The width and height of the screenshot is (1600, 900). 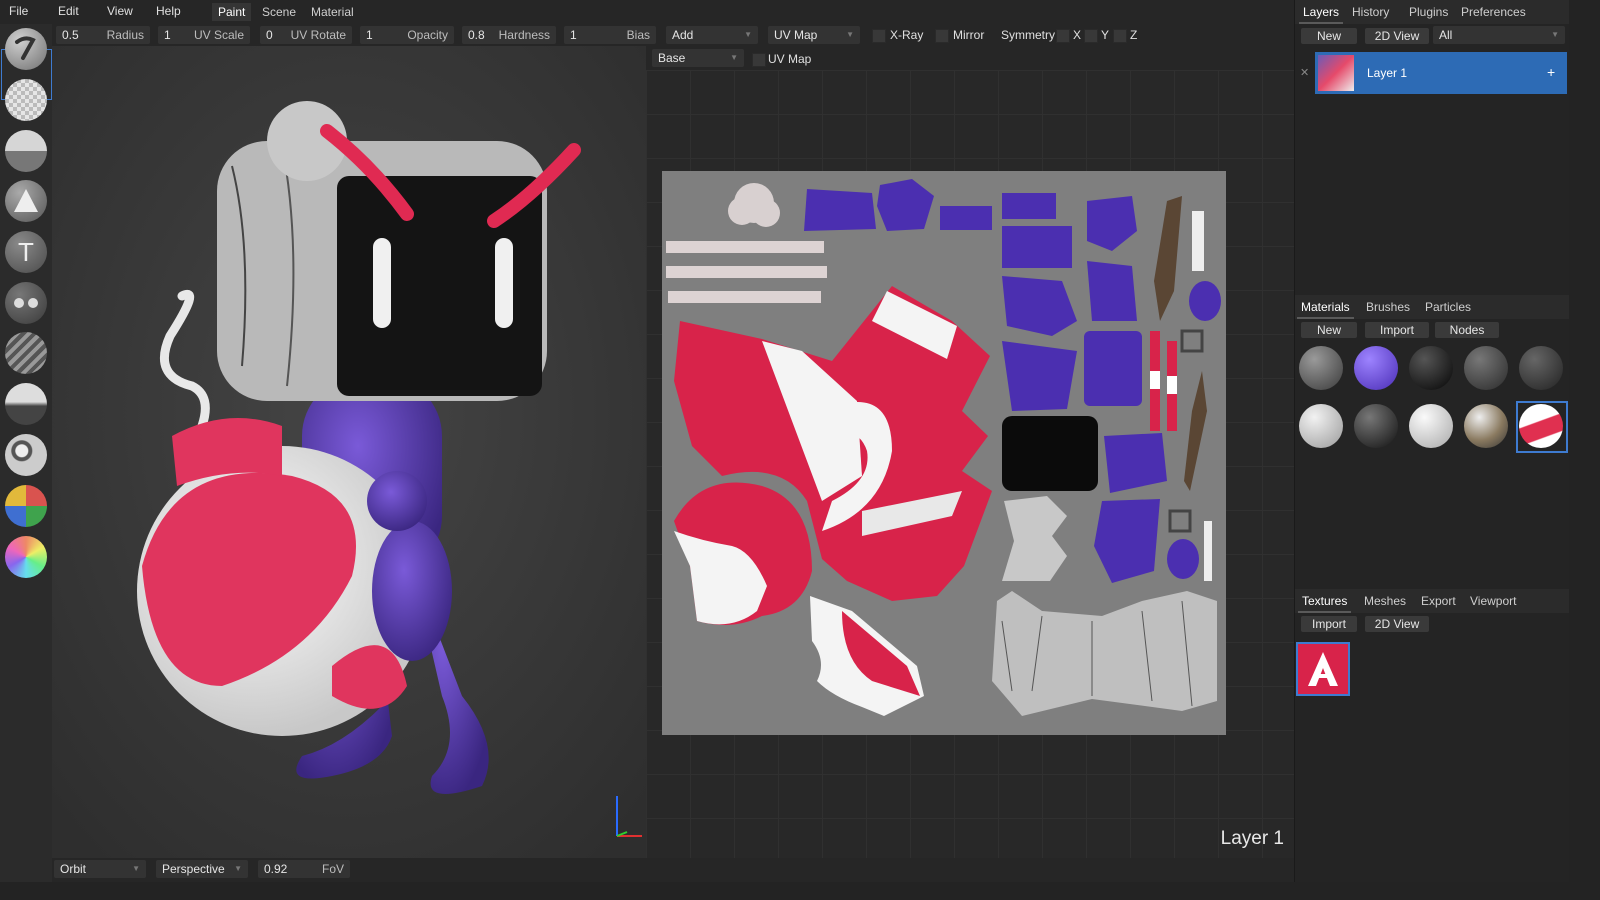 What do you see at coordinates (1441, 73) in the screenshot?
I see `layer-row-layer-1: Layer 1 +` at bounding box center [1441, 73].